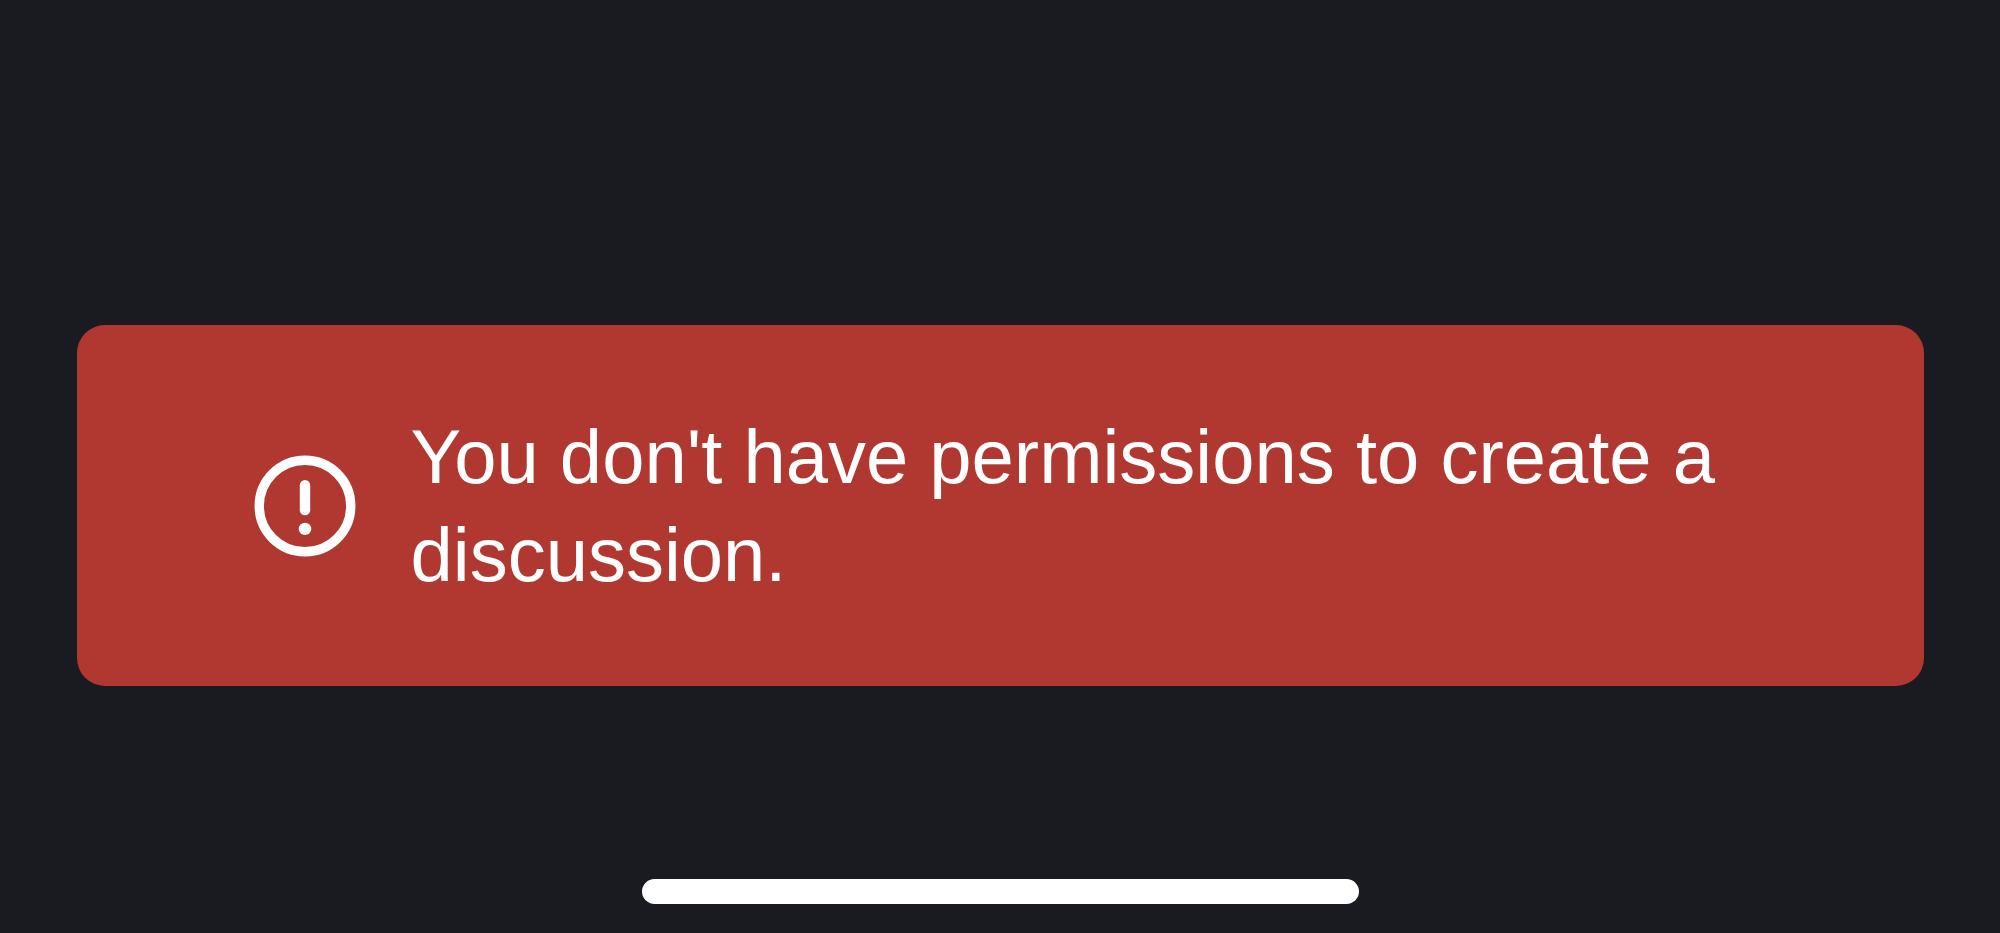 This screenshot has height=933, width=2000. I want to click on home-indicator, so click(1000, 891).